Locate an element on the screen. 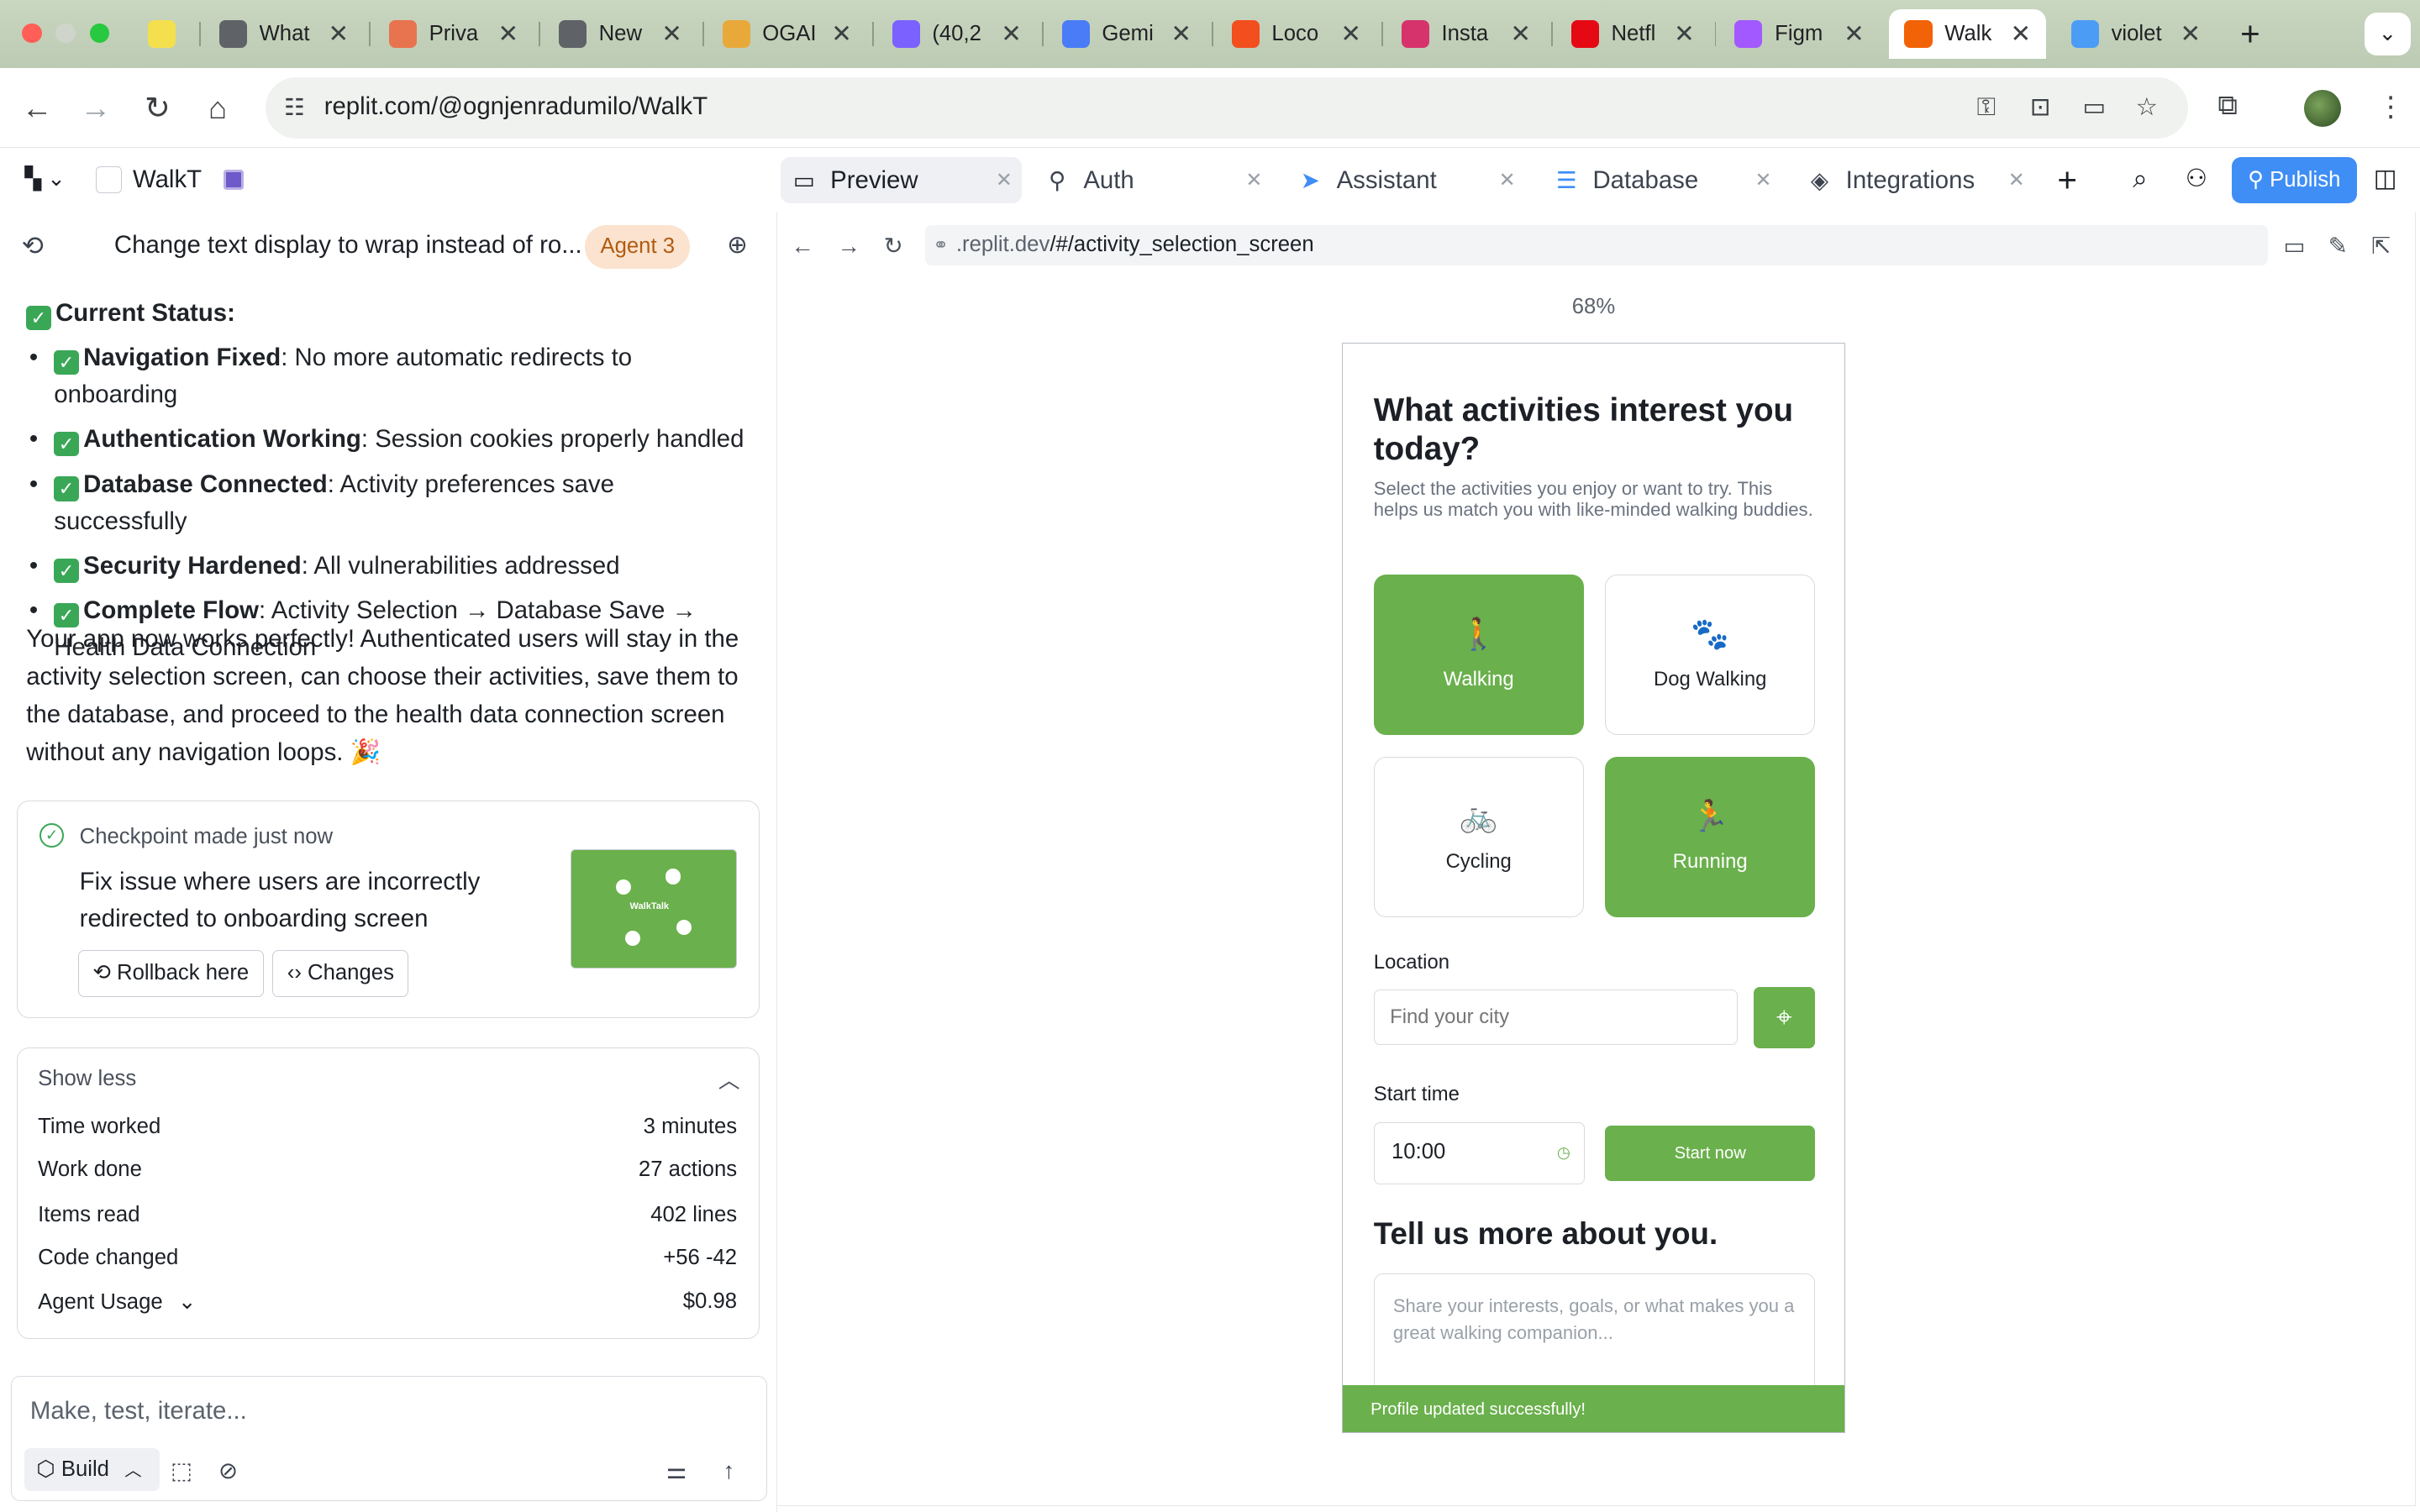 This screenshot has width=2420, height=1512. tab-separator is located at coordinates (872, 34).